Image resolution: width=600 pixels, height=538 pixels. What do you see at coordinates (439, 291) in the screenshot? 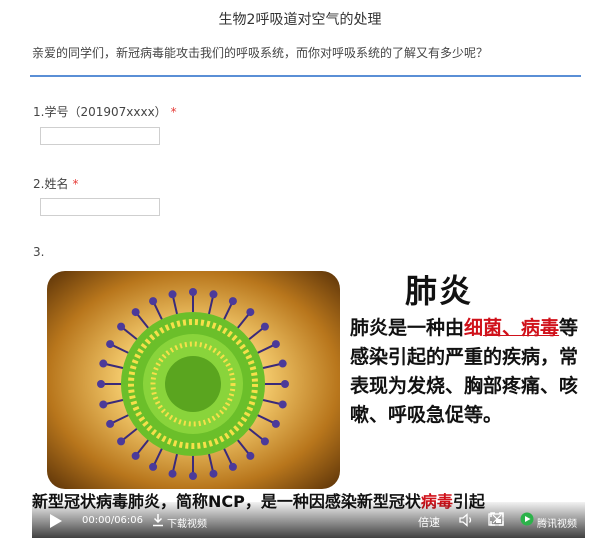
I see `slide-title: 肺炎` at bounding box center [439, 291].